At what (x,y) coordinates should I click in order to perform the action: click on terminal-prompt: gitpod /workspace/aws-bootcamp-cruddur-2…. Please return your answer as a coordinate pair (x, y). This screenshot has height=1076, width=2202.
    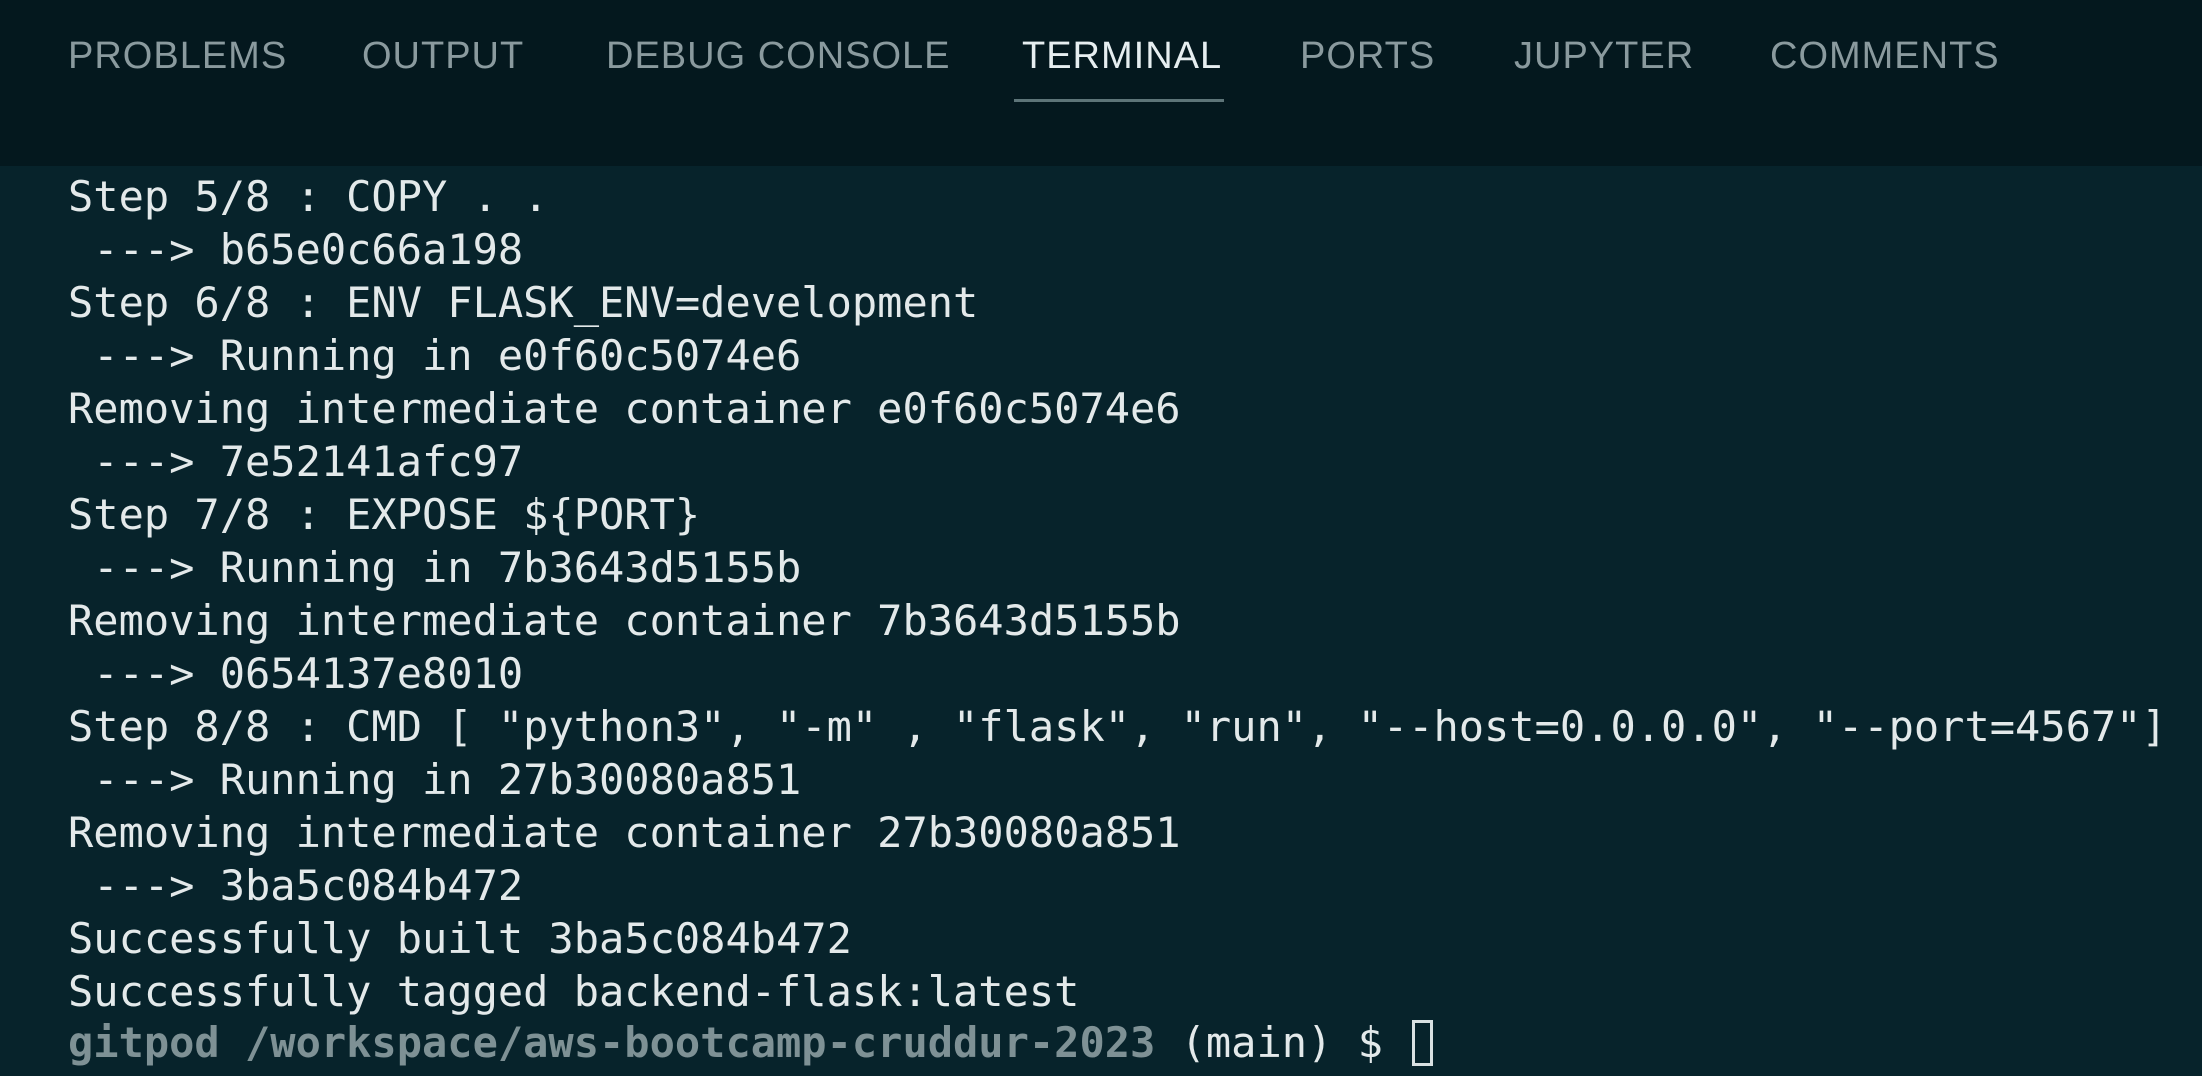
    Looking at the image, I should click on (751, 1042).